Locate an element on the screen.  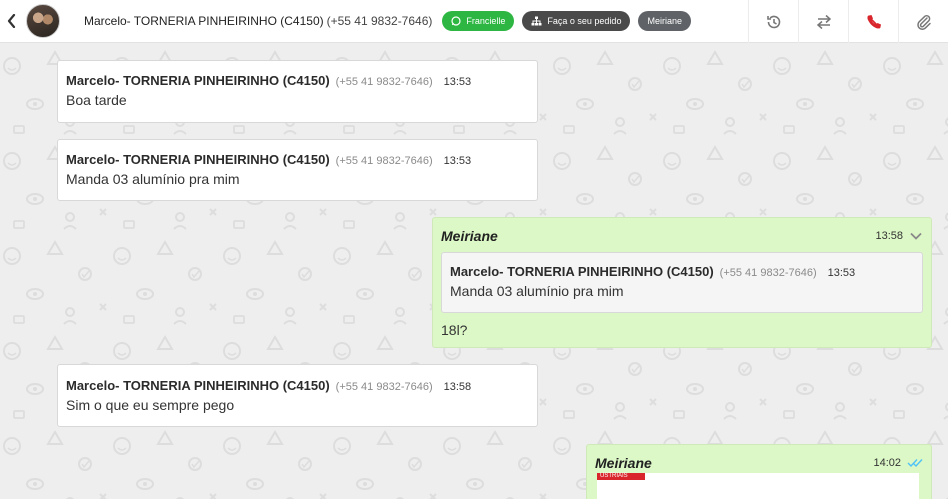
message-outgoing: Meiriane 14:02 USTRIAIS is located at coordinates (759, 471).